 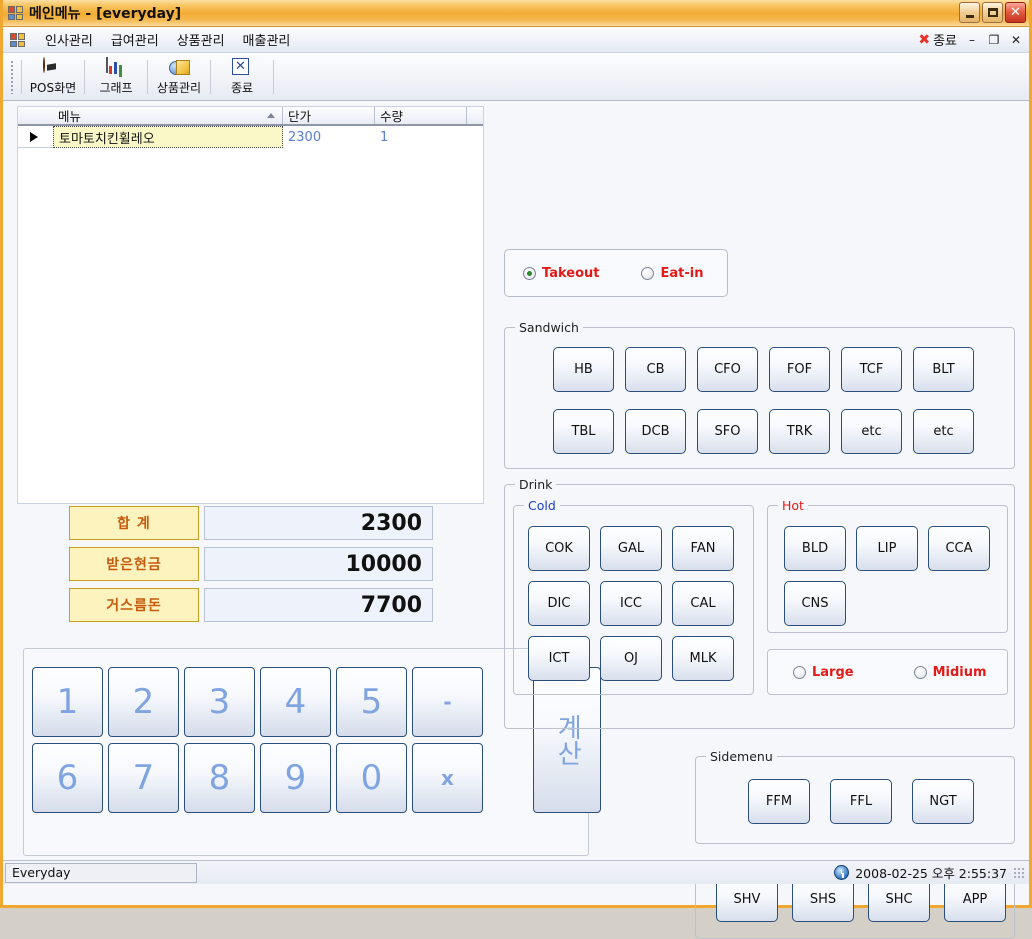 I want to click on column-header-qty: 수량, so click(x=421, y=115).